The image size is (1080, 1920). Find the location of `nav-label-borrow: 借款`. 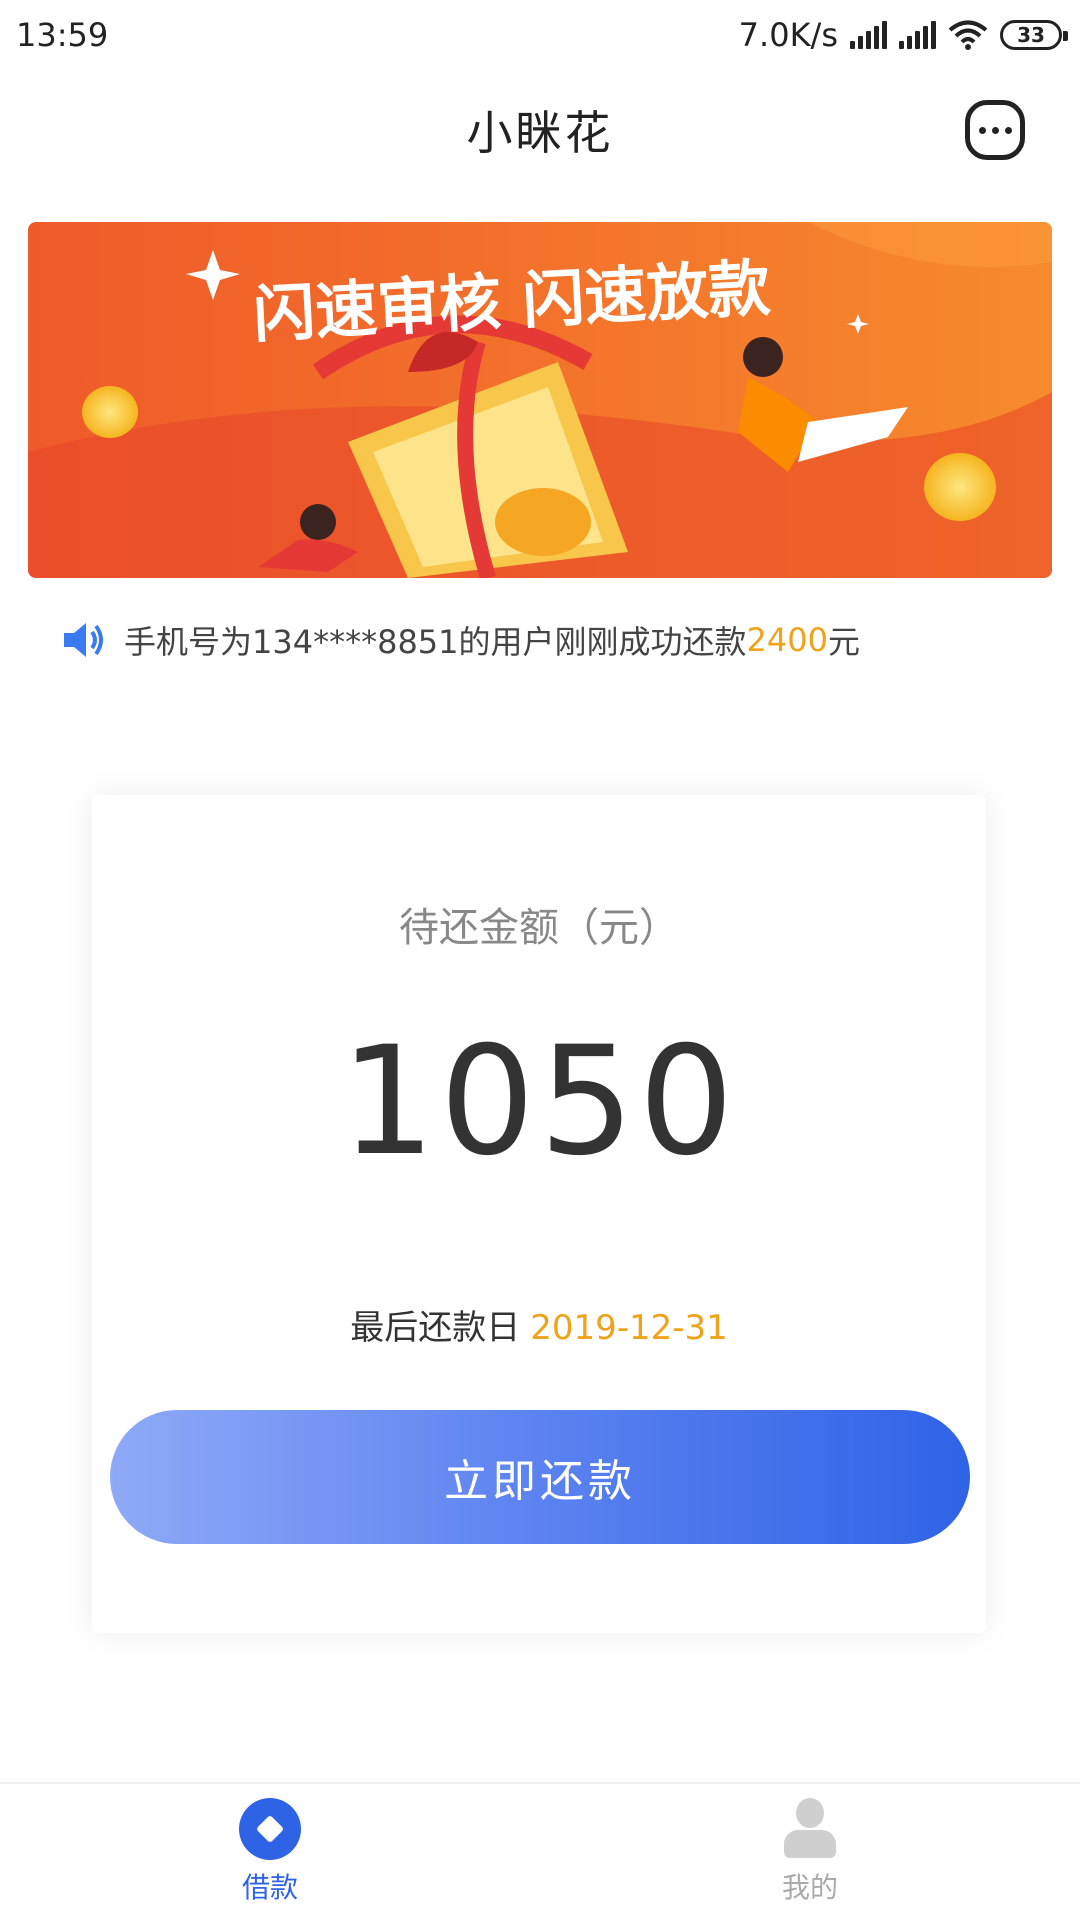

nav-label-borrow: 借款 is located at coordinates (269, 1887).